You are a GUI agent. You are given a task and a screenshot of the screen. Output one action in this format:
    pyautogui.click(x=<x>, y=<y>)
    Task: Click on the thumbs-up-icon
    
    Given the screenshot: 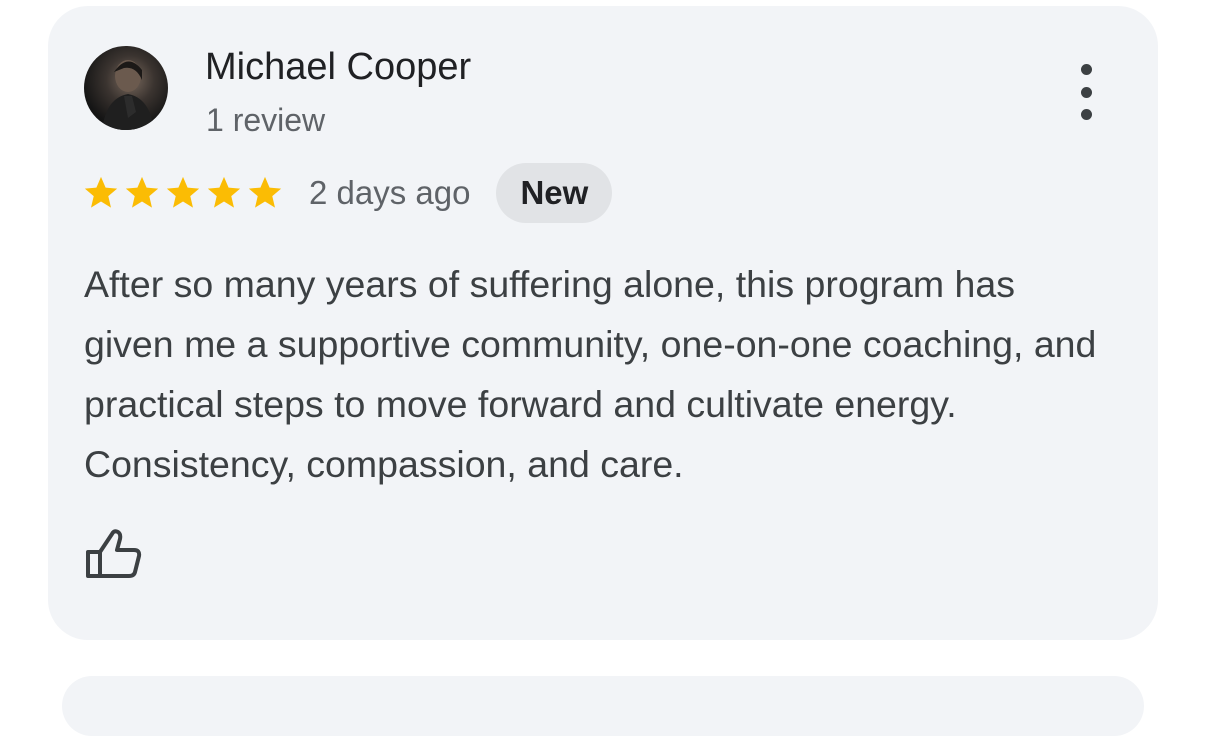 What is the action you would take?
    pyautogui.click(x=114, y=553)
    